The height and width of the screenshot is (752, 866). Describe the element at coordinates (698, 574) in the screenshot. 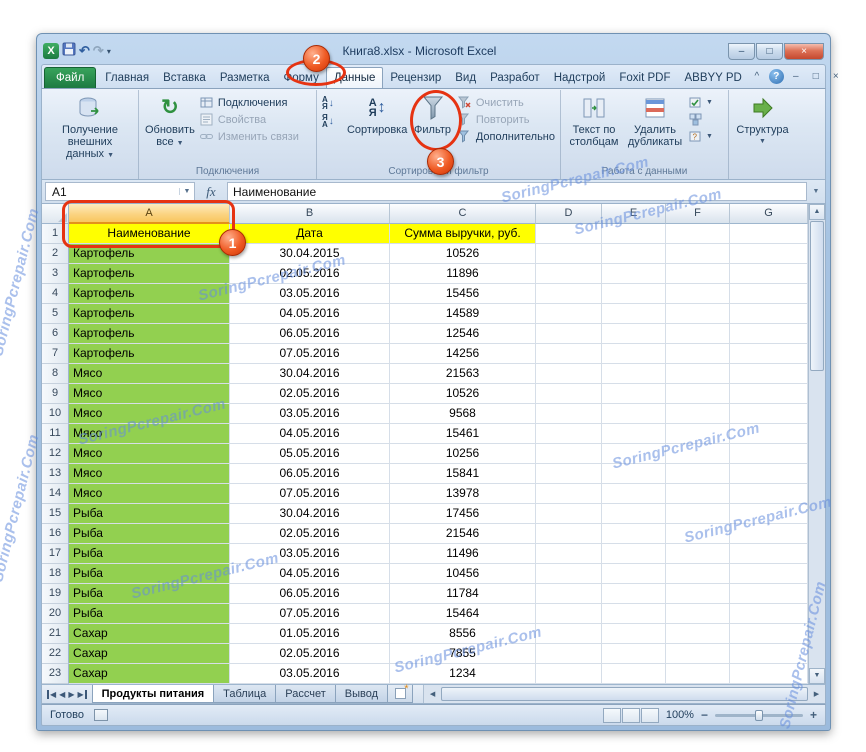

I see `cell-F18` at that location.